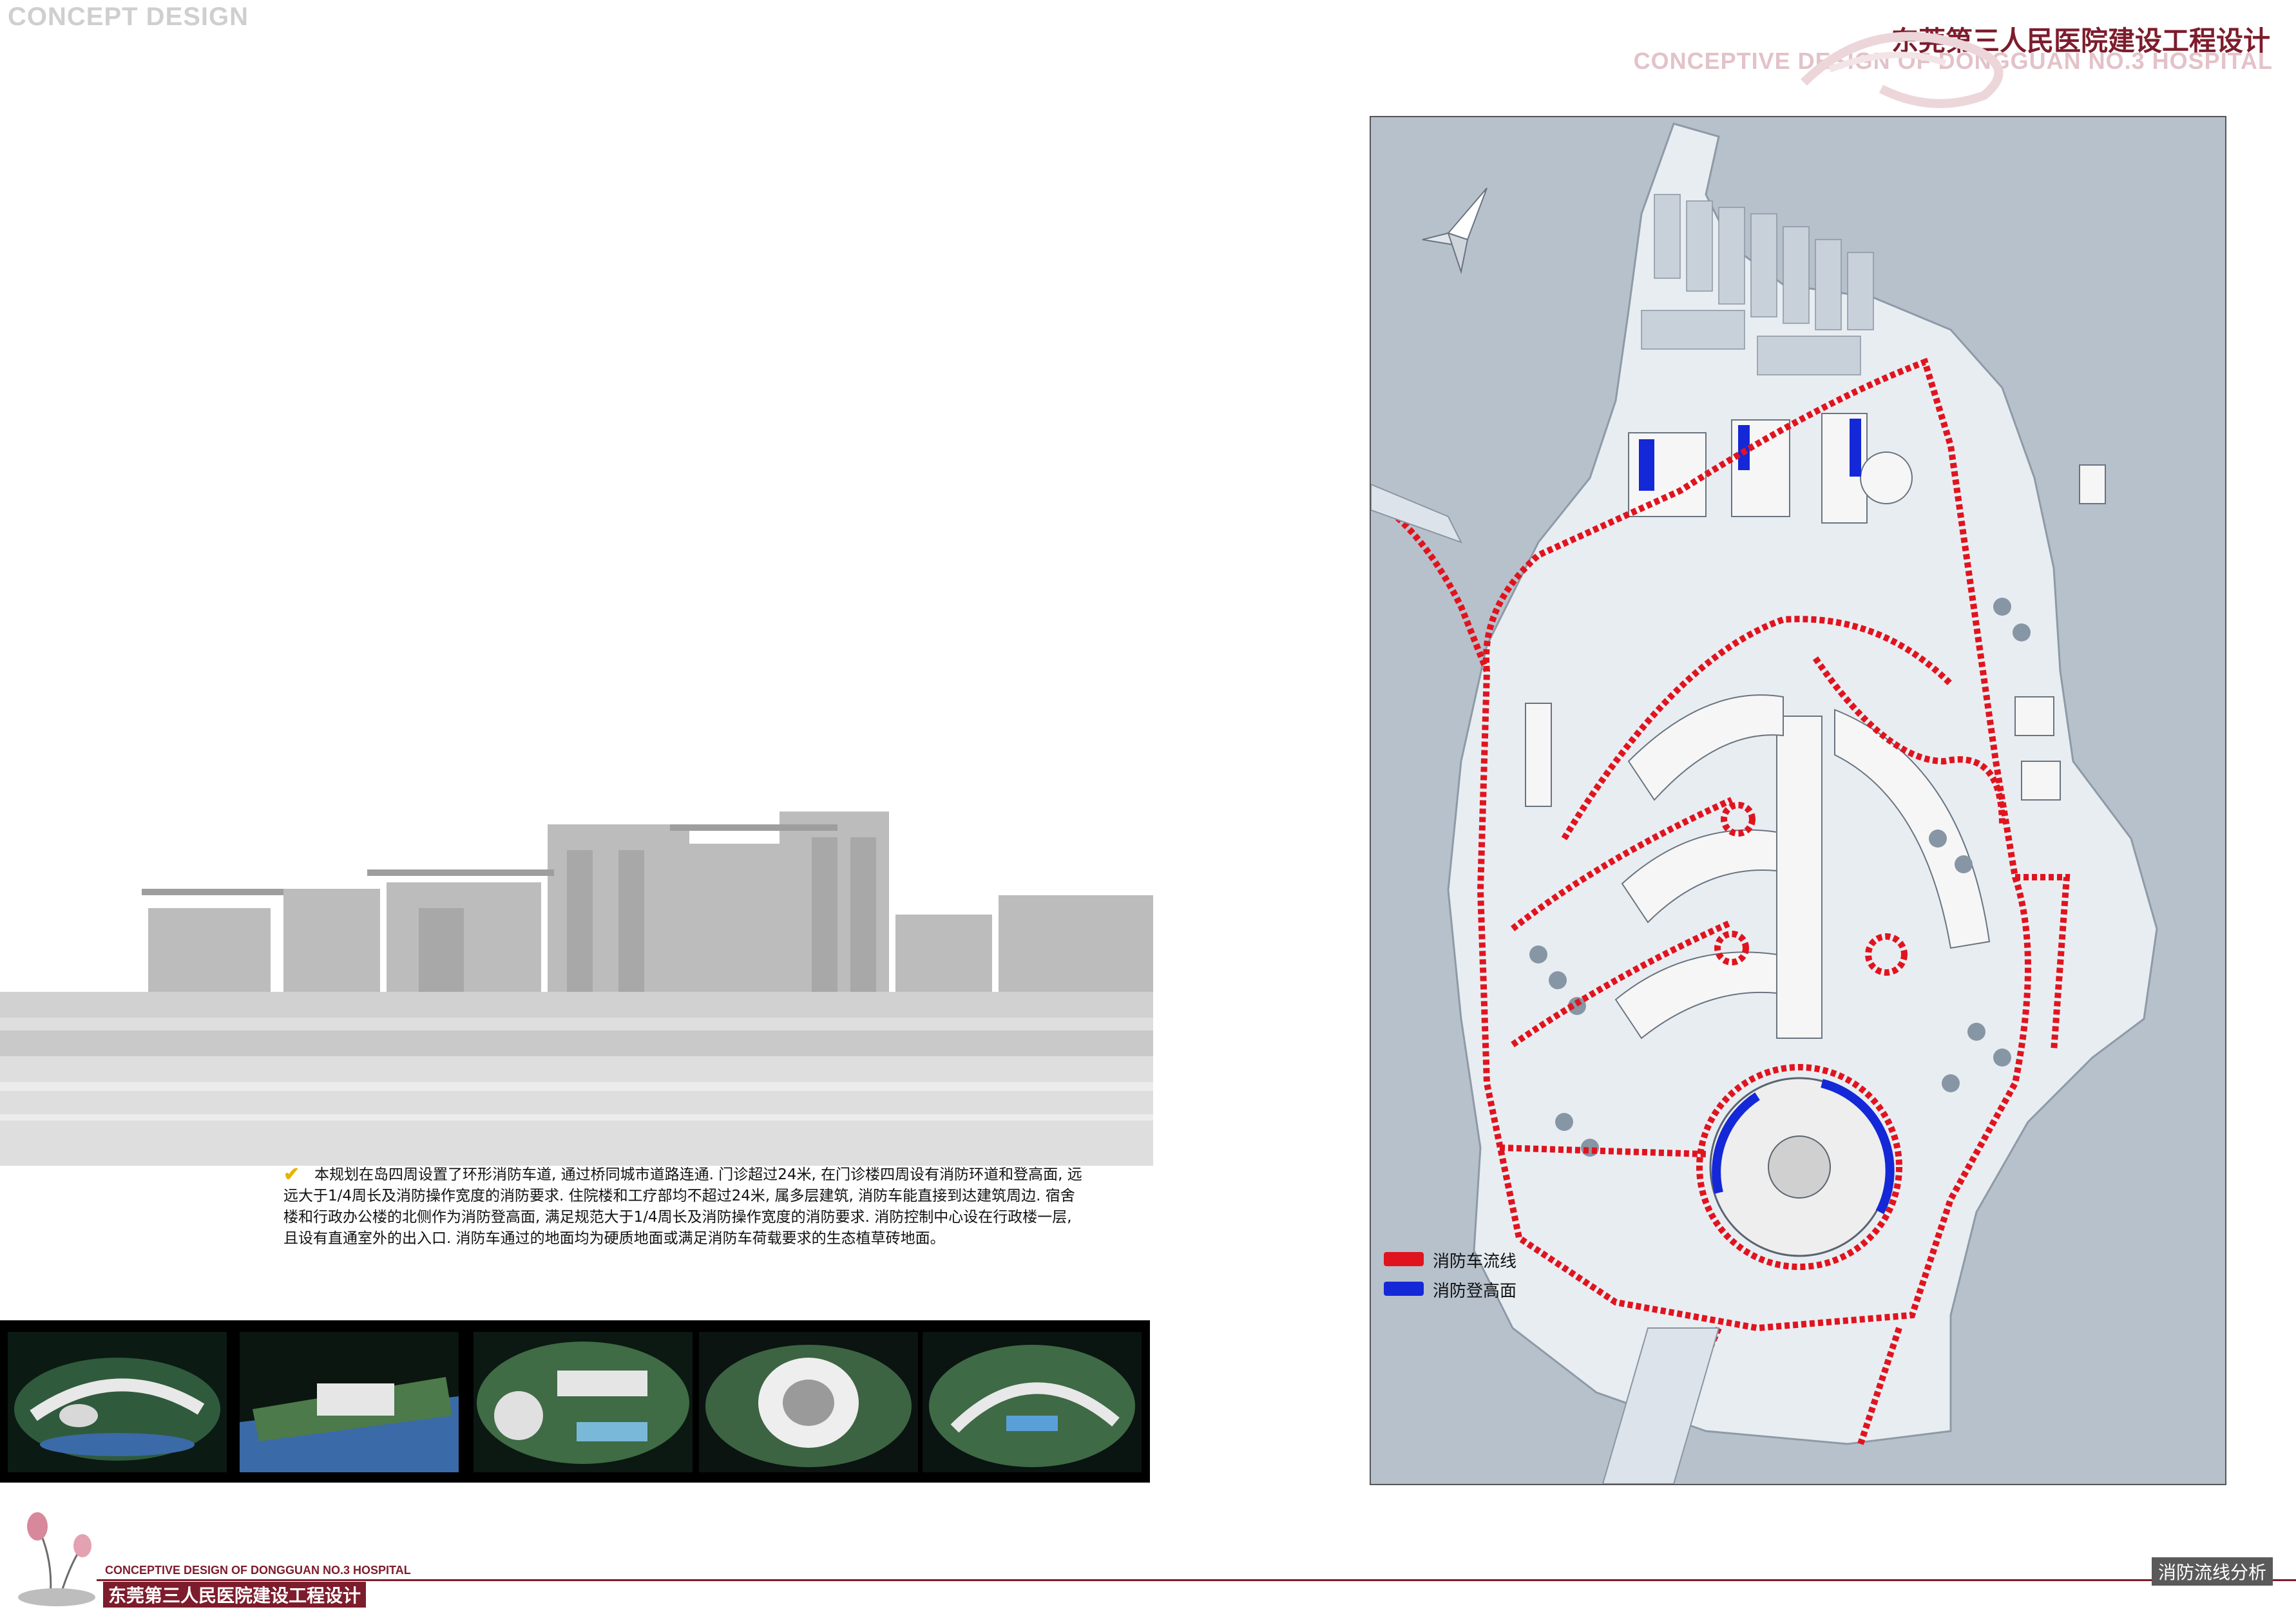 This screenshot has width=2296, height=1623. Describe the element at coordinates (1475, 1261) in the screenshot. I see `legend-label: 消防车流线` at that location.